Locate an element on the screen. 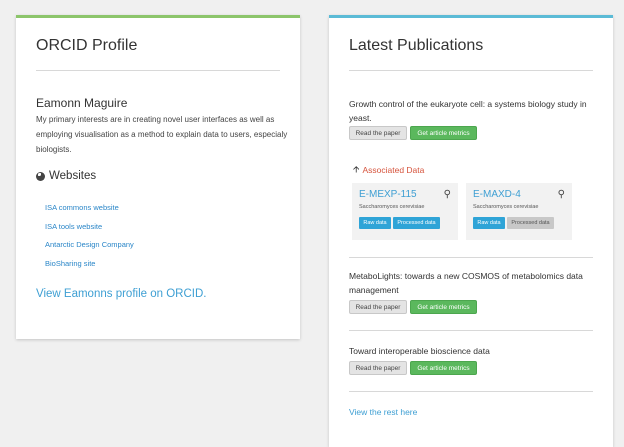  dataset-link: E-MEXP-115 is located at coordinates (388, 194).